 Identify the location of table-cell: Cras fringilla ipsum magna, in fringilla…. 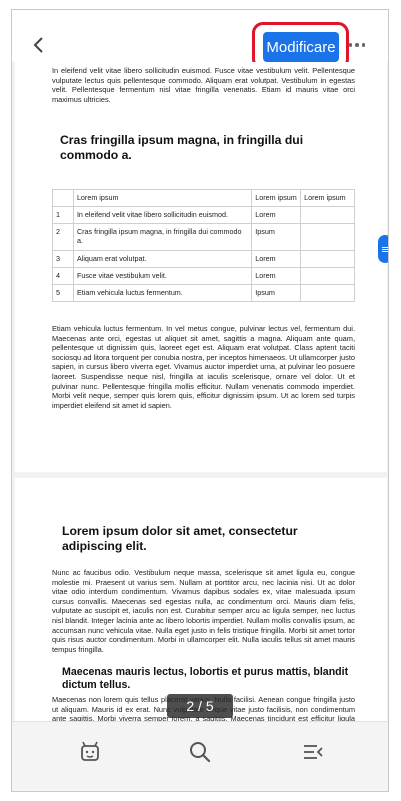
(162, 237).